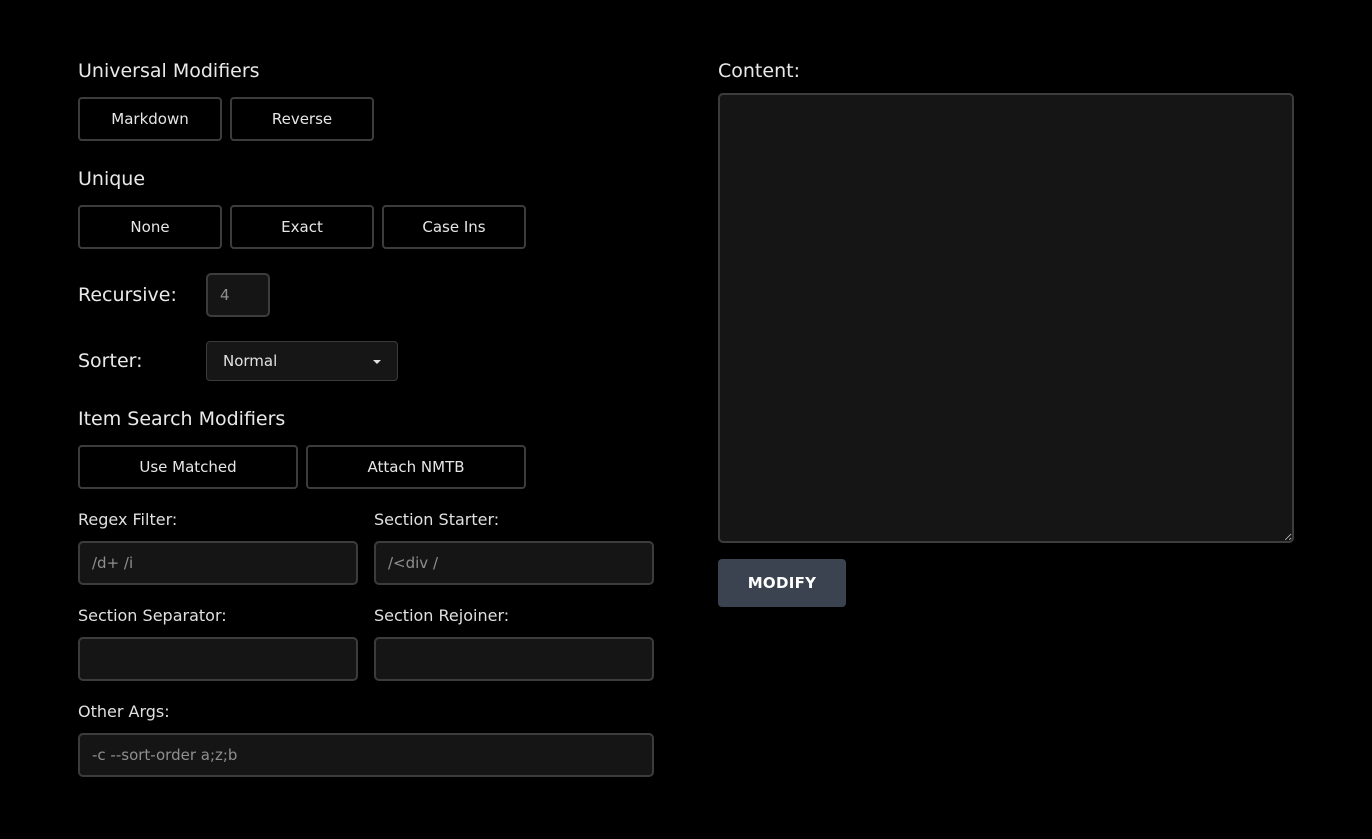 The width and height of the screenshot is (1372, 839). What do you see at coordinates (112, 179) in the screenshot?
I see `unique-heading: Unique` at bounding box center [112, 179].